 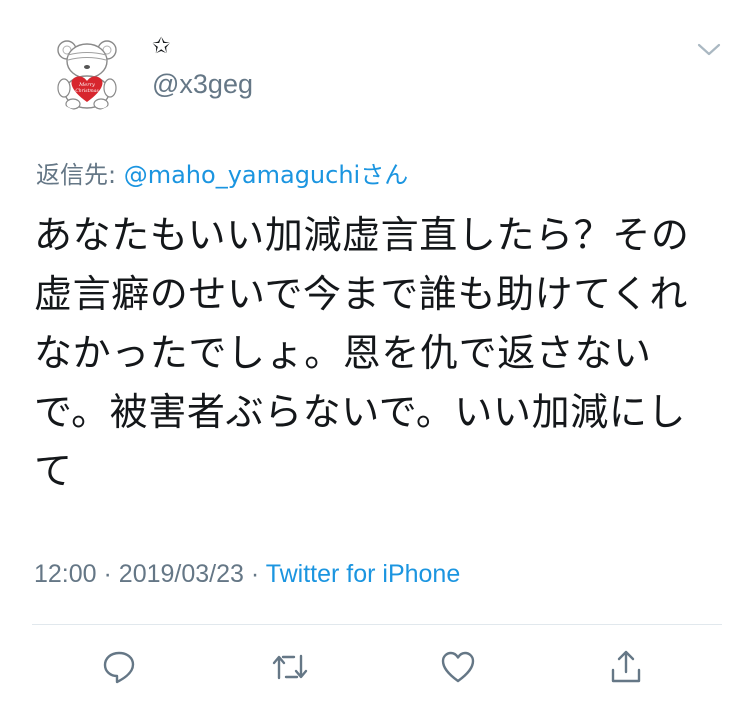 I want to click on share-button, so click(x=626, y=667).